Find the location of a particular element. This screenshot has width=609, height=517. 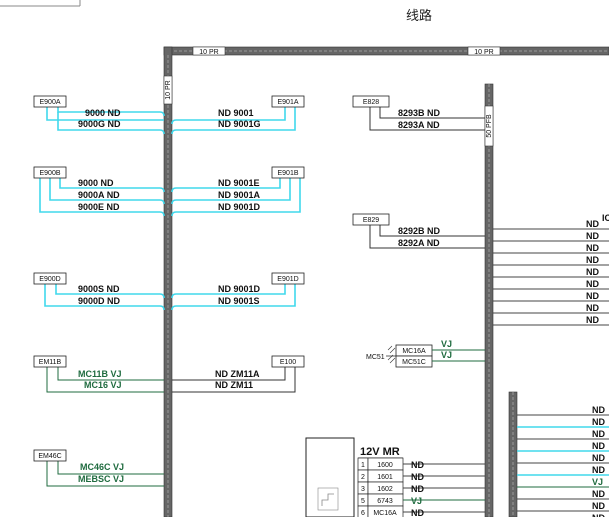

terminal-label-e100: E100 is located at coordinates (288, 362).